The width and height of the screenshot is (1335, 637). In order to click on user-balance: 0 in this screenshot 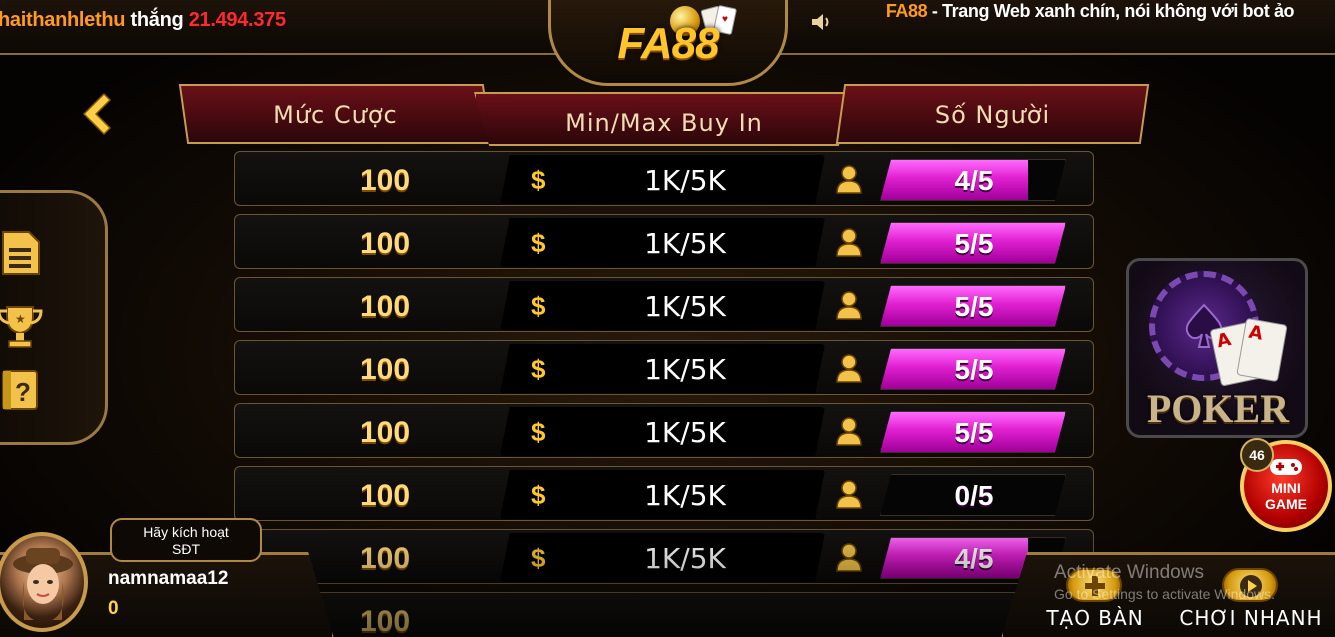, I will do `click(113, 608)`.